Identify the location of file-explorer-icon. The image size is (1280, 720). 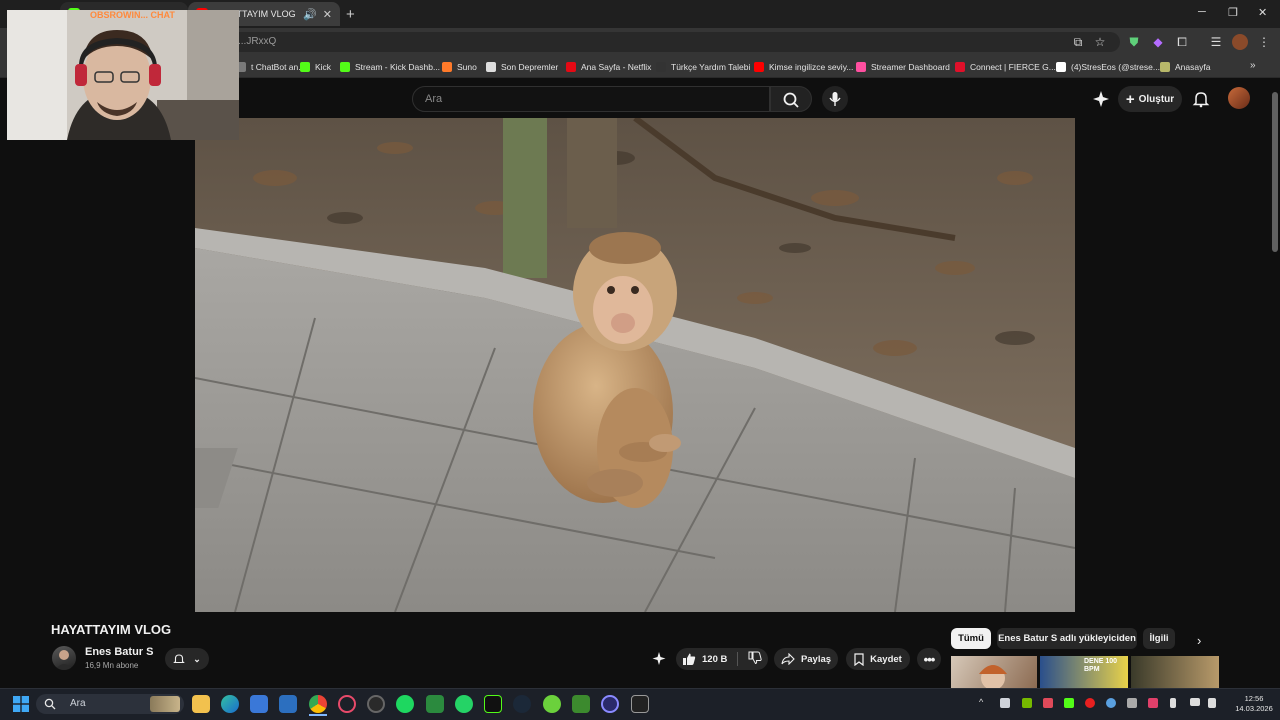
(201, 704).